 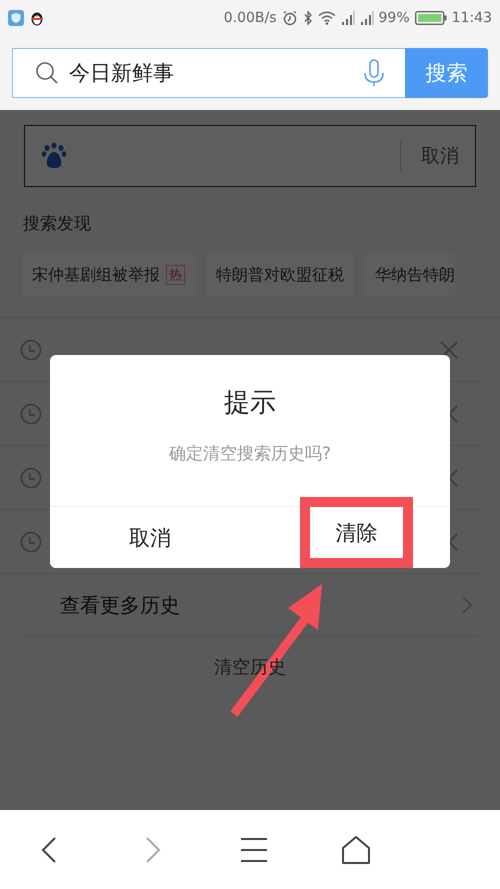 What do you see at coordinates (410, 275) in the screenshot?
I see `trending-chip: 华纳告特朗` at bounding box center [410, 275].